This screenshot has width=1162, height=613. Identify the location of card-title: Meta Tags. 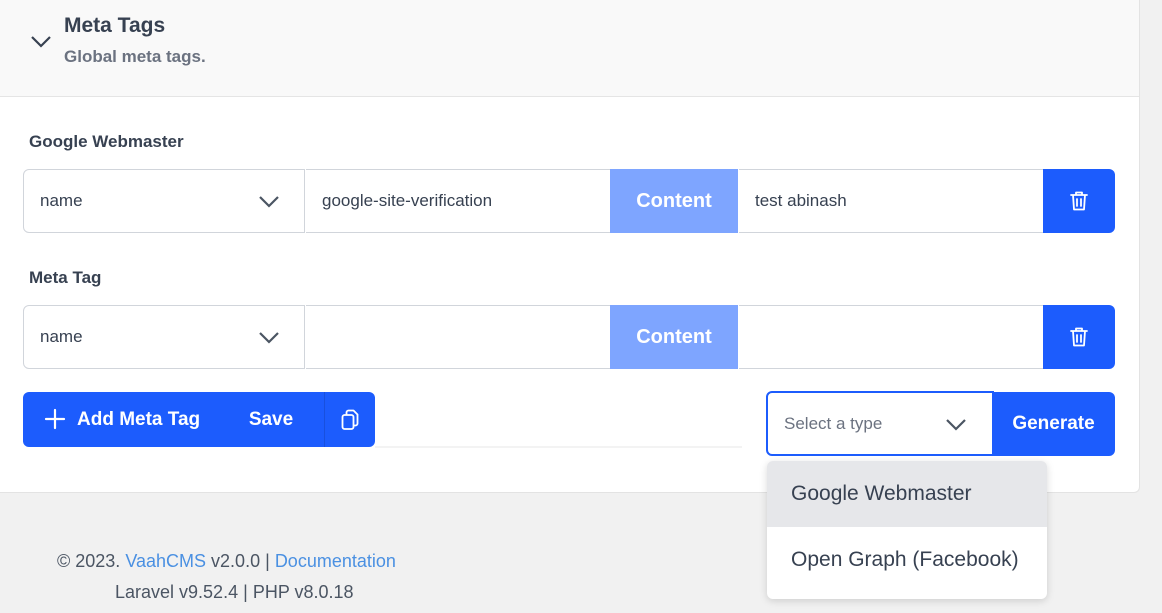
(115, 25).